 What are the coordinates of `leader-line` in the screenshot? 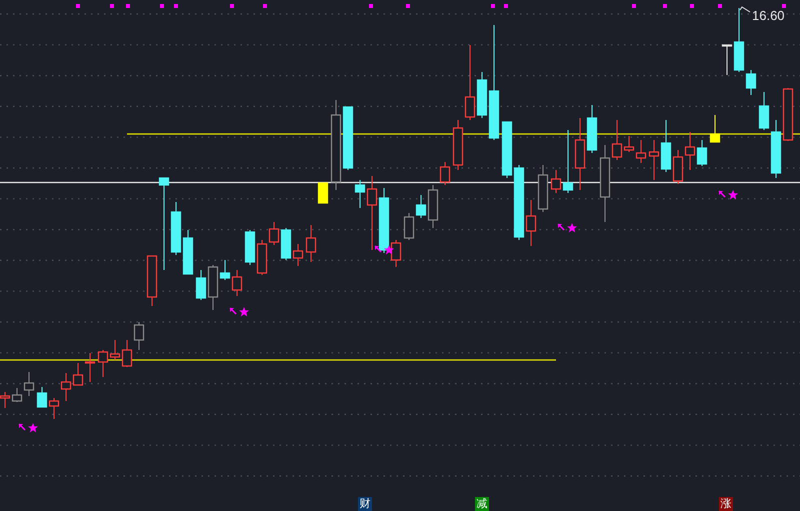 It's located at (745, 9).